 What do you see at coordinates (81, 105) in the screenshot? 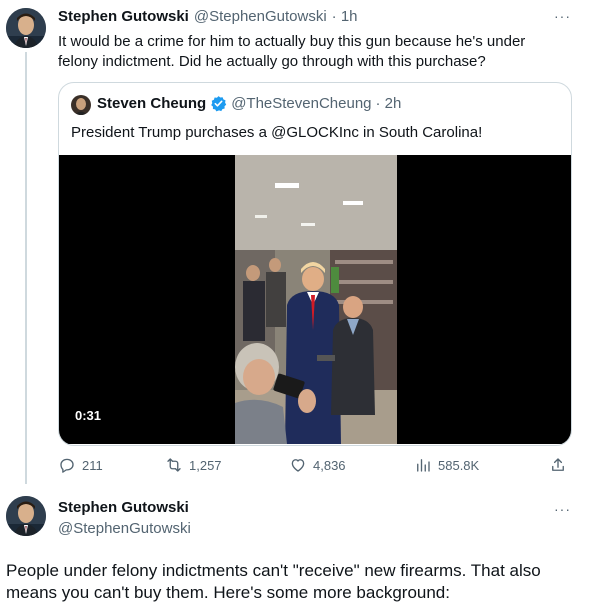
I see `quoted-avatar` at bounding box center [81, 105].